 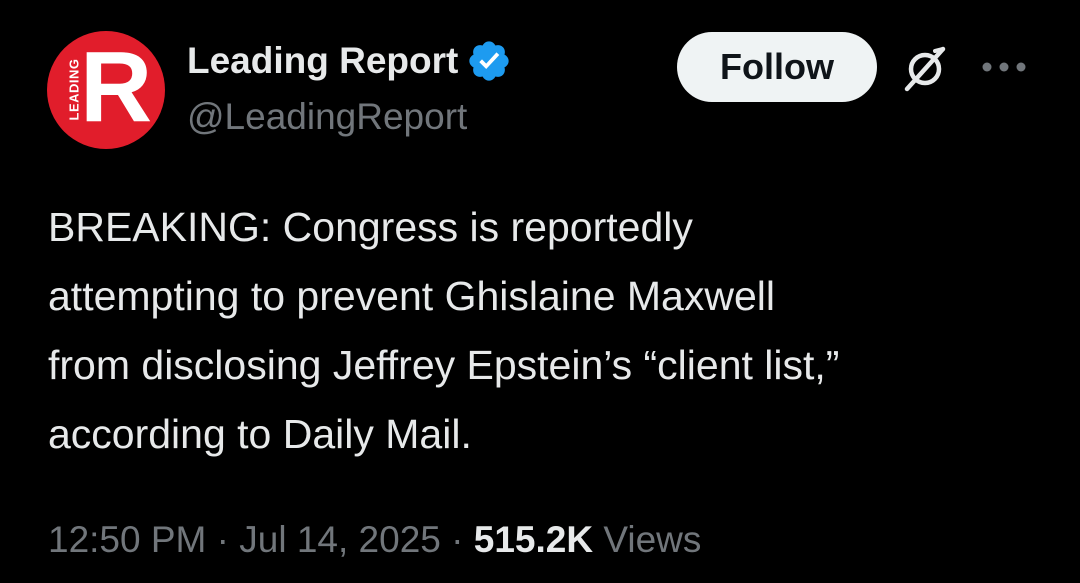 What do you see at coordinates (327, 117) in the screenshot?
I see `author-handle: @LeadingReport` at bounding box center [327, 117].